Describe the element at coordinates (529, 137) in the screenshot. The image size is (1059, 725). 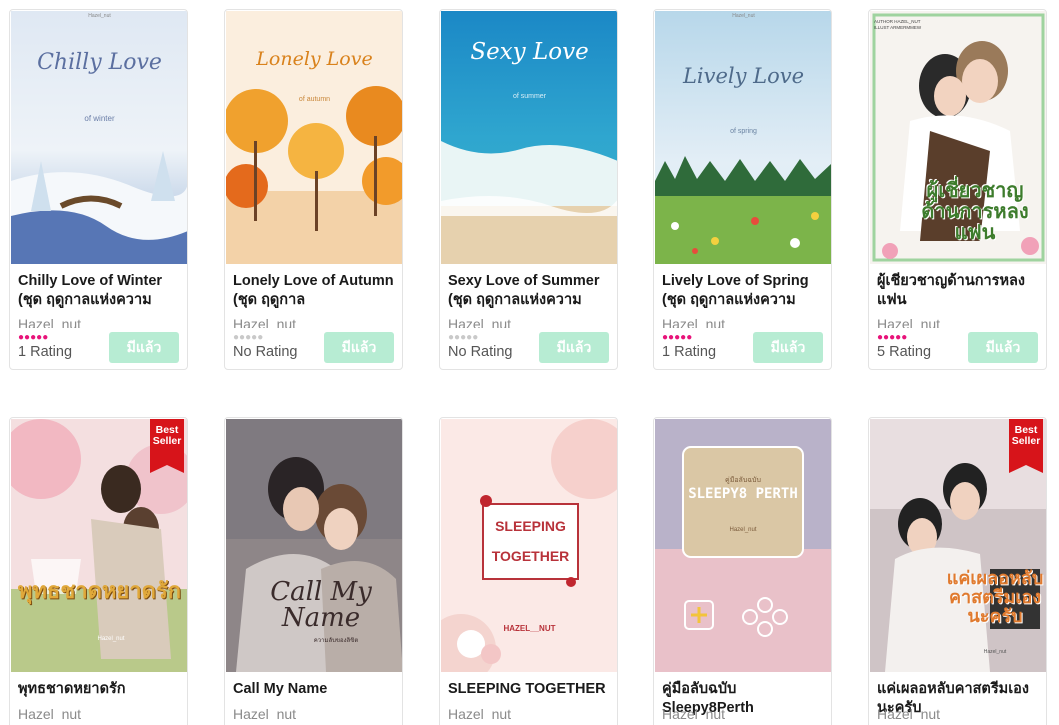
I see `book-cover-image: Sexy Love of summer` at that location.